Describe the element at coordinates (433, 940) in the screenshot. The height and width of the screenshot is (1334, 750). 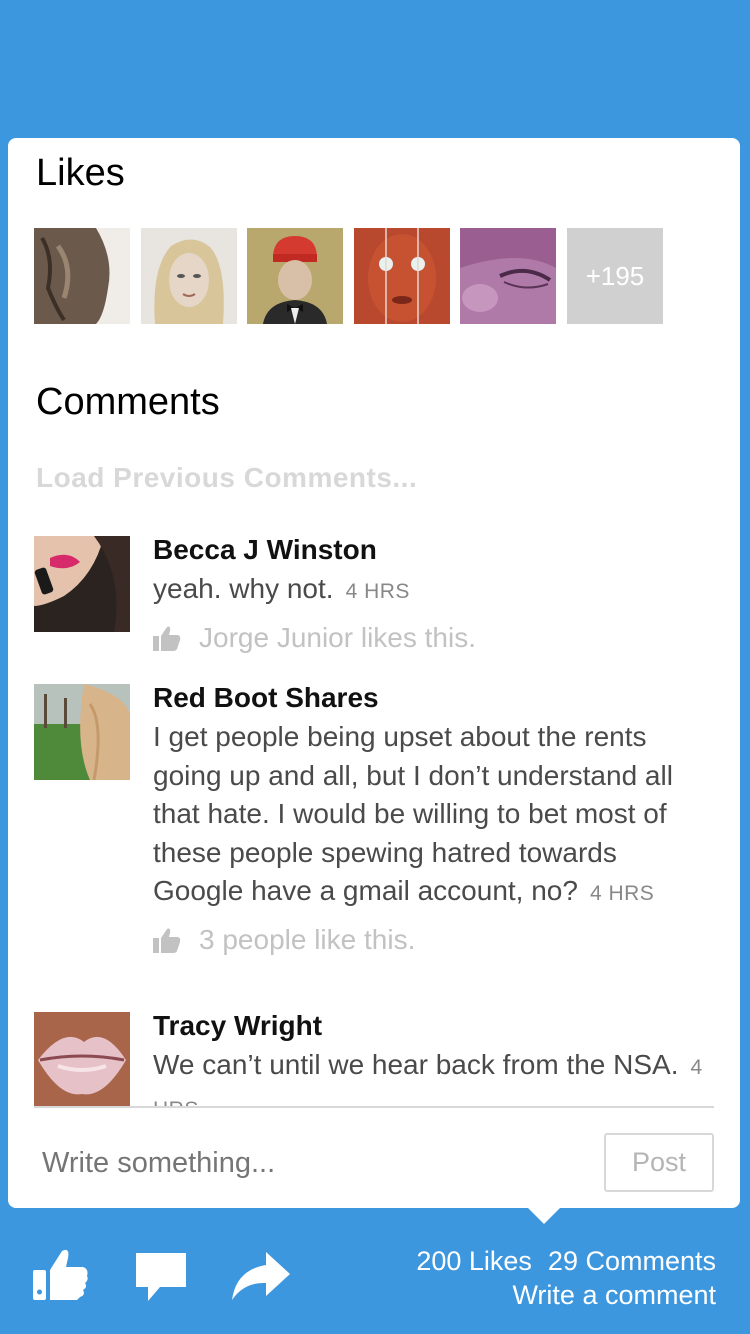
I see `comment-likes: 3 people like this.` at that location.